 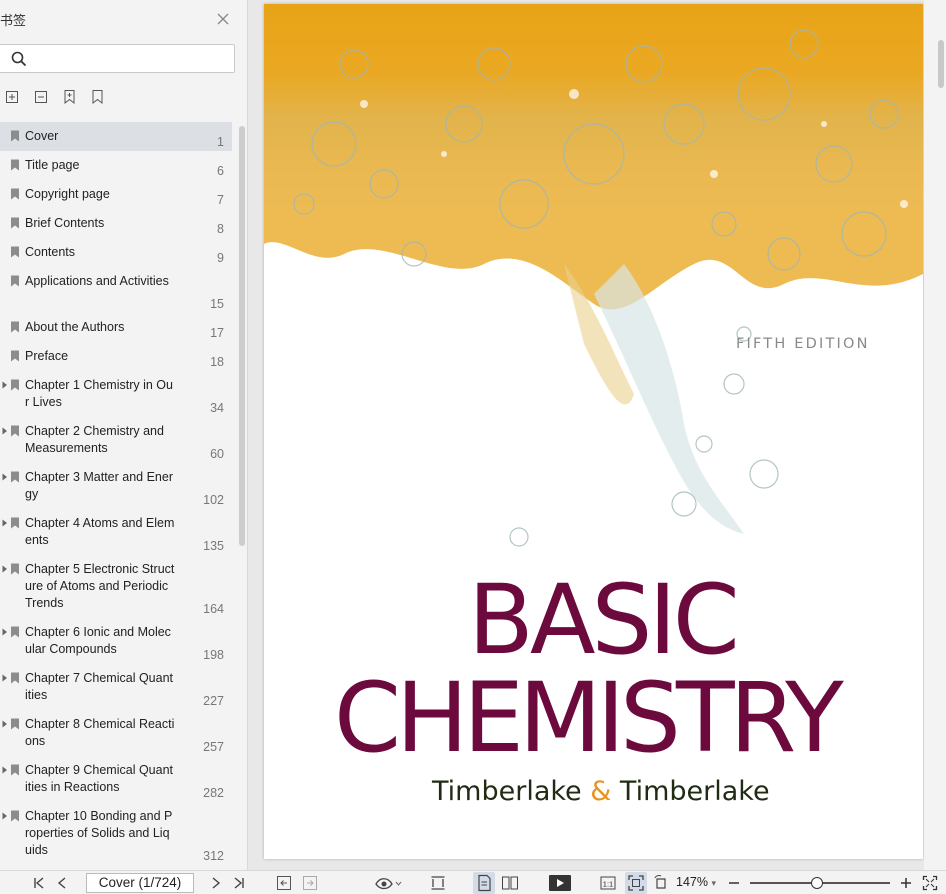 I want to click on bookmark-item: Title page 6, so click(x=116, y=165).